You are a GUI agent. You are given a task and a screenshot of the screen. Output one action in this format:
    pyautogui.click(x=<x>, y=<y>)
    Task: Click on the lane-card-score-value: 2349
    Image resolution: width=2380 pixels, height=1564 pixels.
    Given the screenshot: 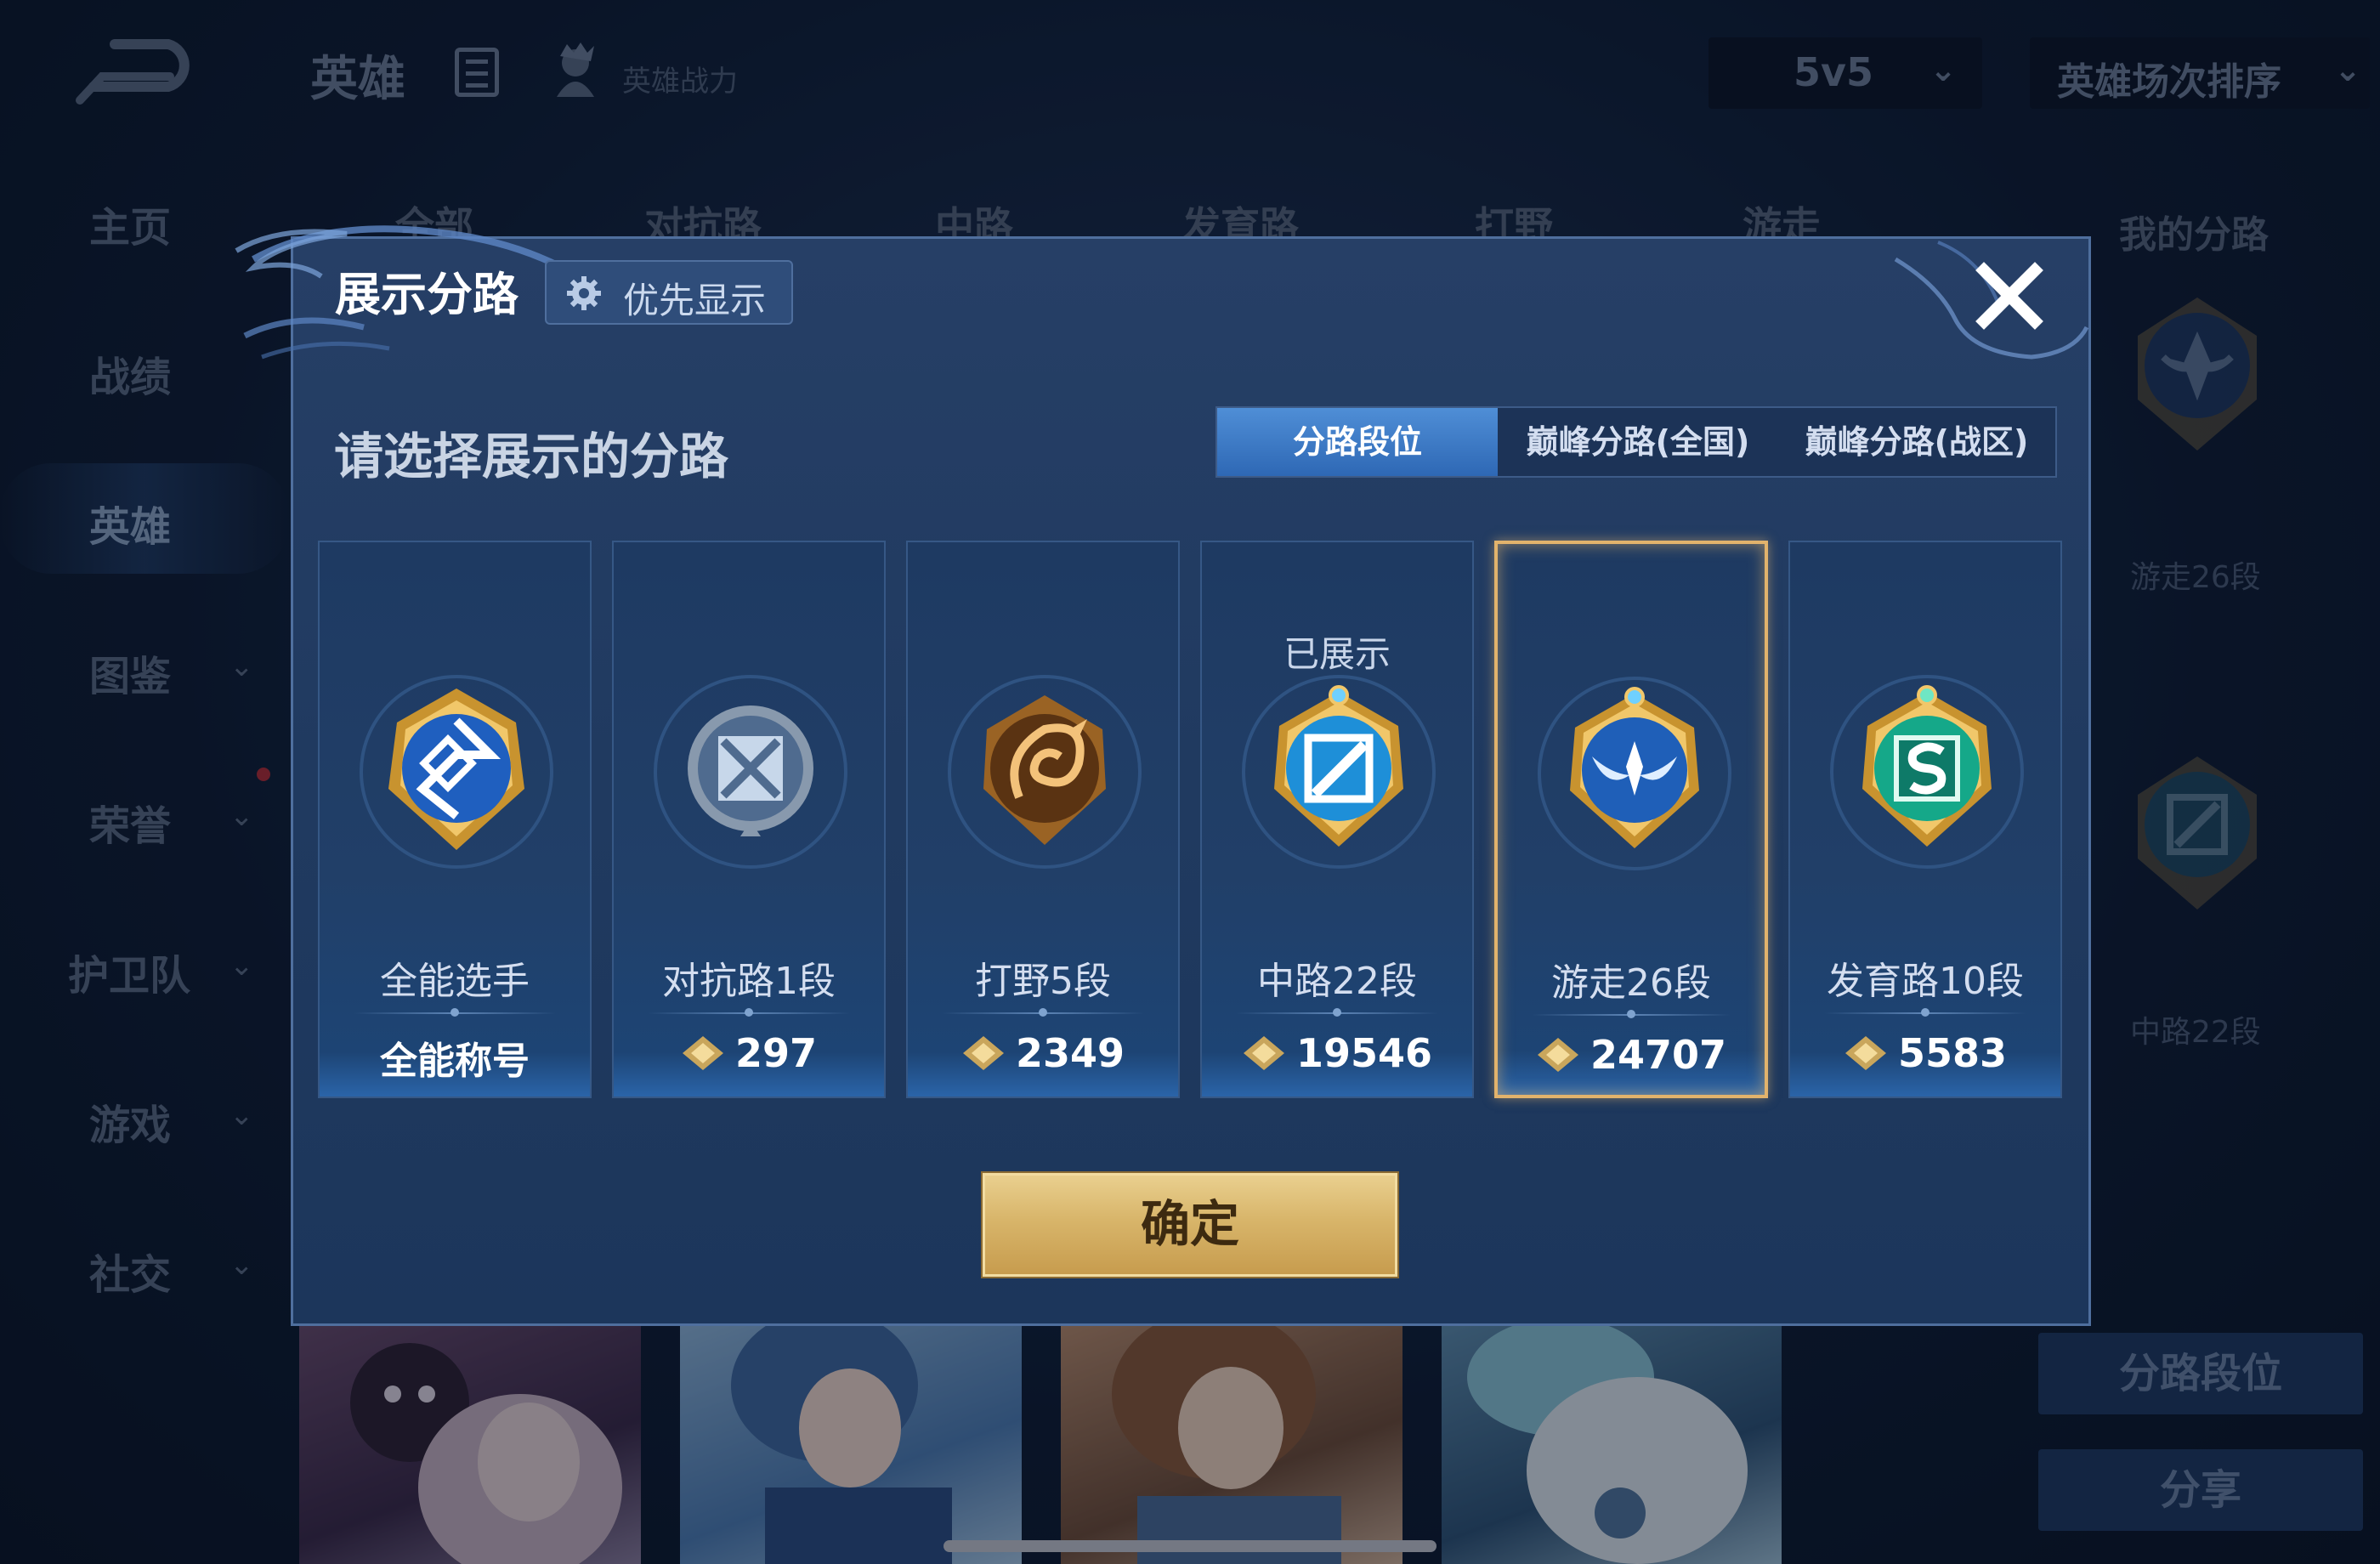 What is the action you would take?
    pyautogui.click(x=1070, y=1053)
    